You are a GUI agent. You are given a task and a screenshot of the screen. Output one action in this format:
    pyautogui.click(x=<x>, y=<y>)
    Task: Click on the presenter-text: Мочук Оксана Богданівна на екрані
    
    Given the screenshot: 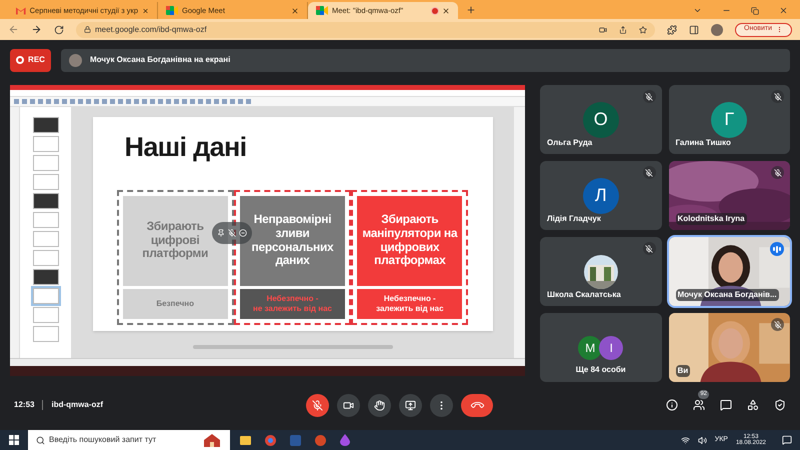 What is the action you would take?
    pyautogui.click(x=160, y=60)
    